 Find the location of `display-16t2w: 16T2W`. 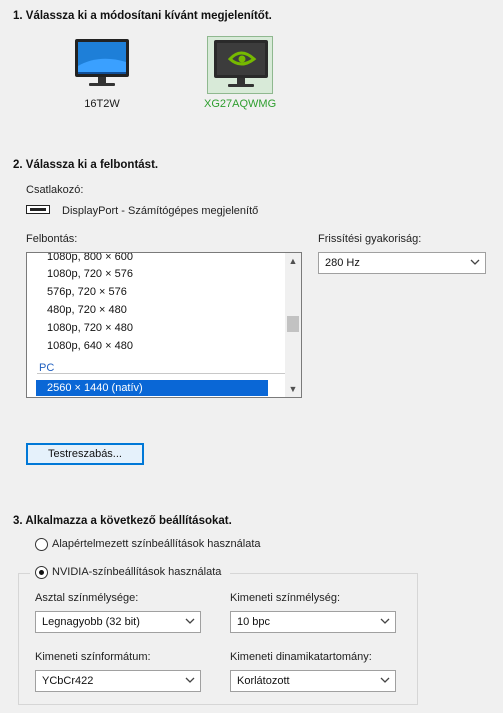

display-16t2w: 16T2W is located at coordinates (102, 73).